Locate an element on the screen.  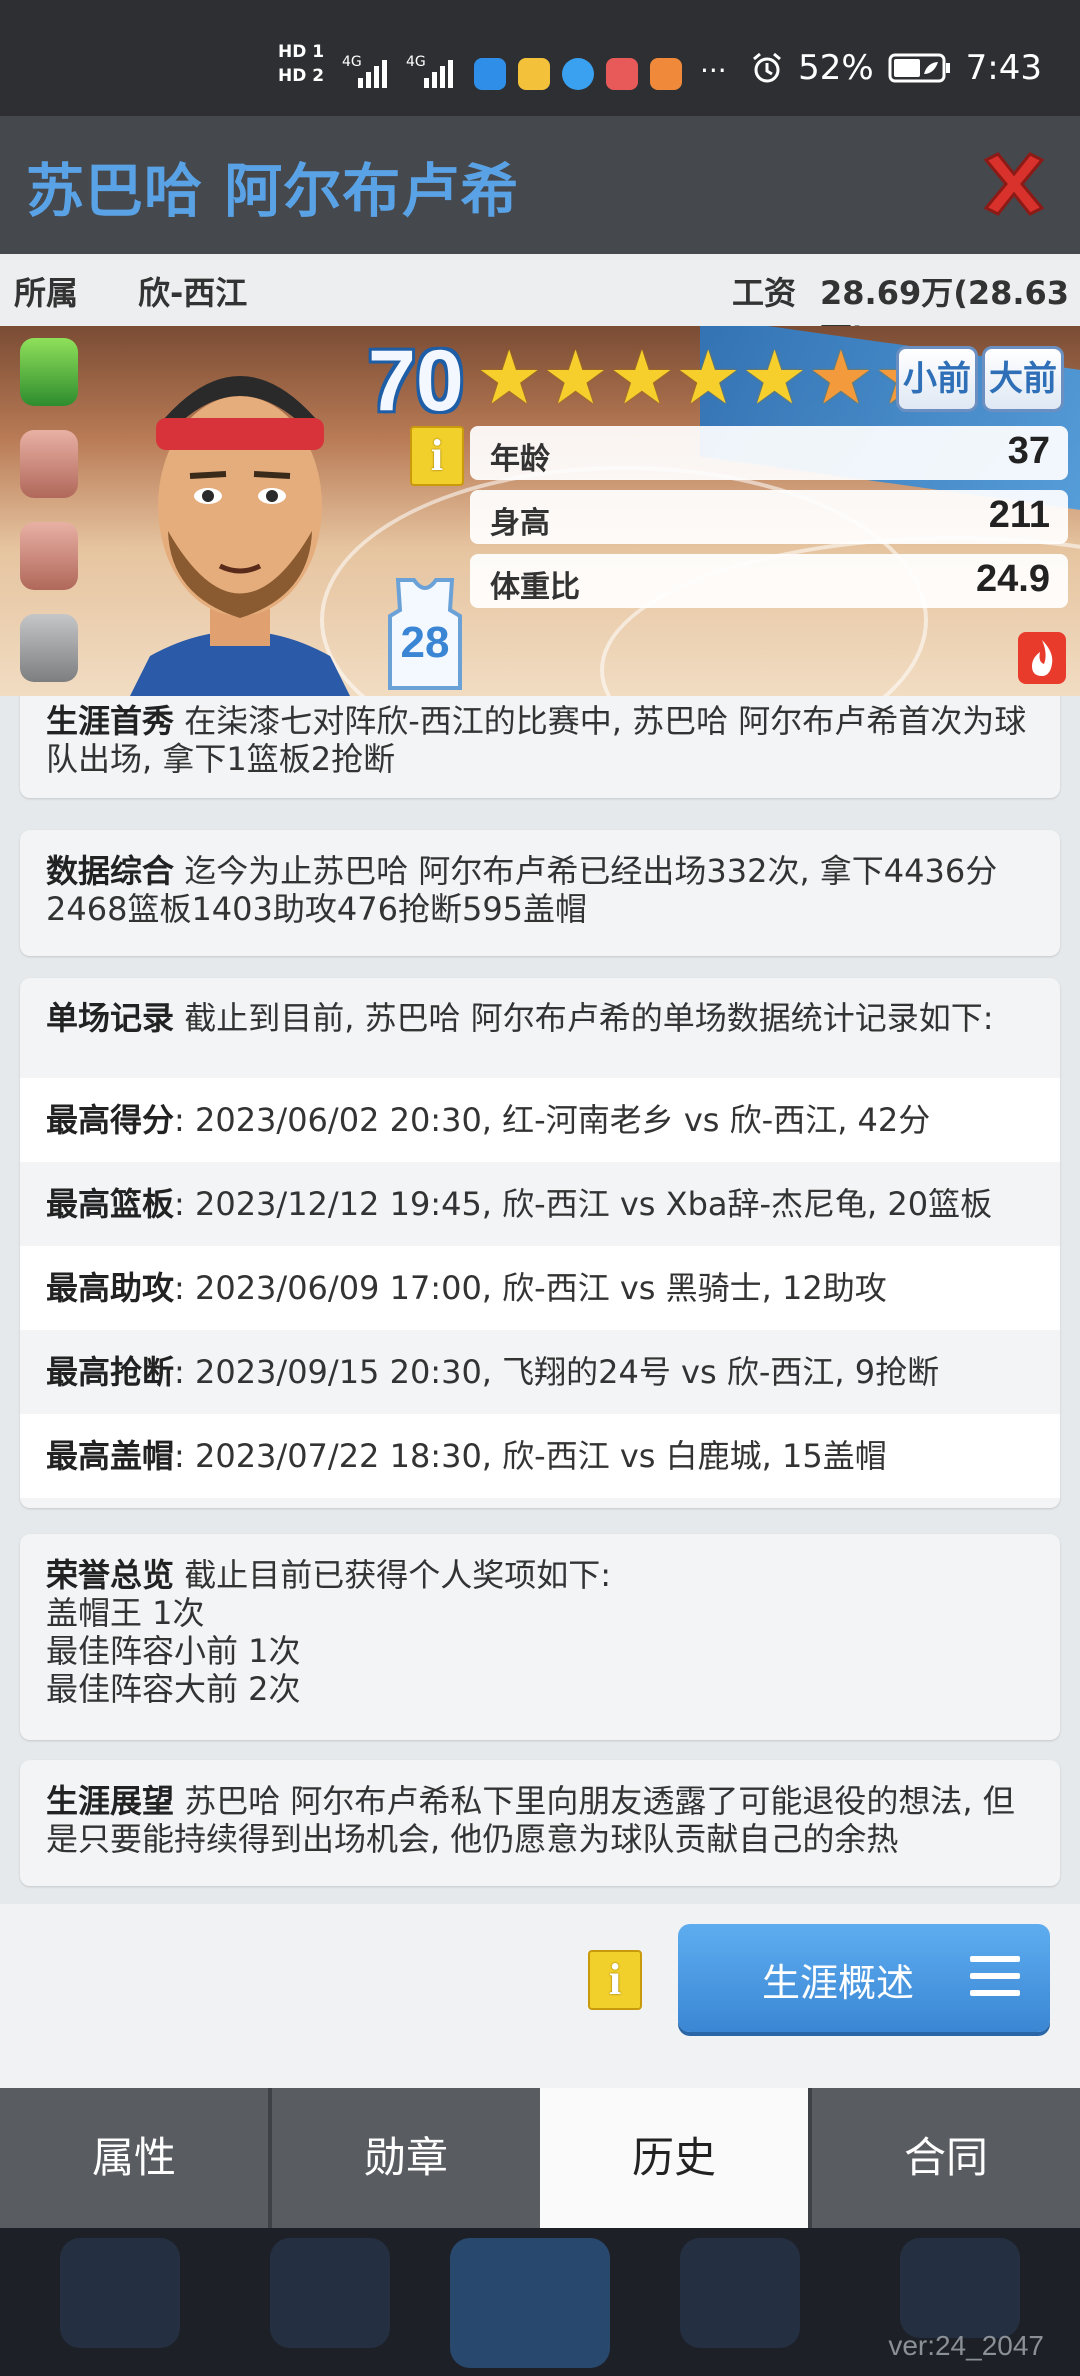
reader-app-icon is located at coordinates (622, 74).